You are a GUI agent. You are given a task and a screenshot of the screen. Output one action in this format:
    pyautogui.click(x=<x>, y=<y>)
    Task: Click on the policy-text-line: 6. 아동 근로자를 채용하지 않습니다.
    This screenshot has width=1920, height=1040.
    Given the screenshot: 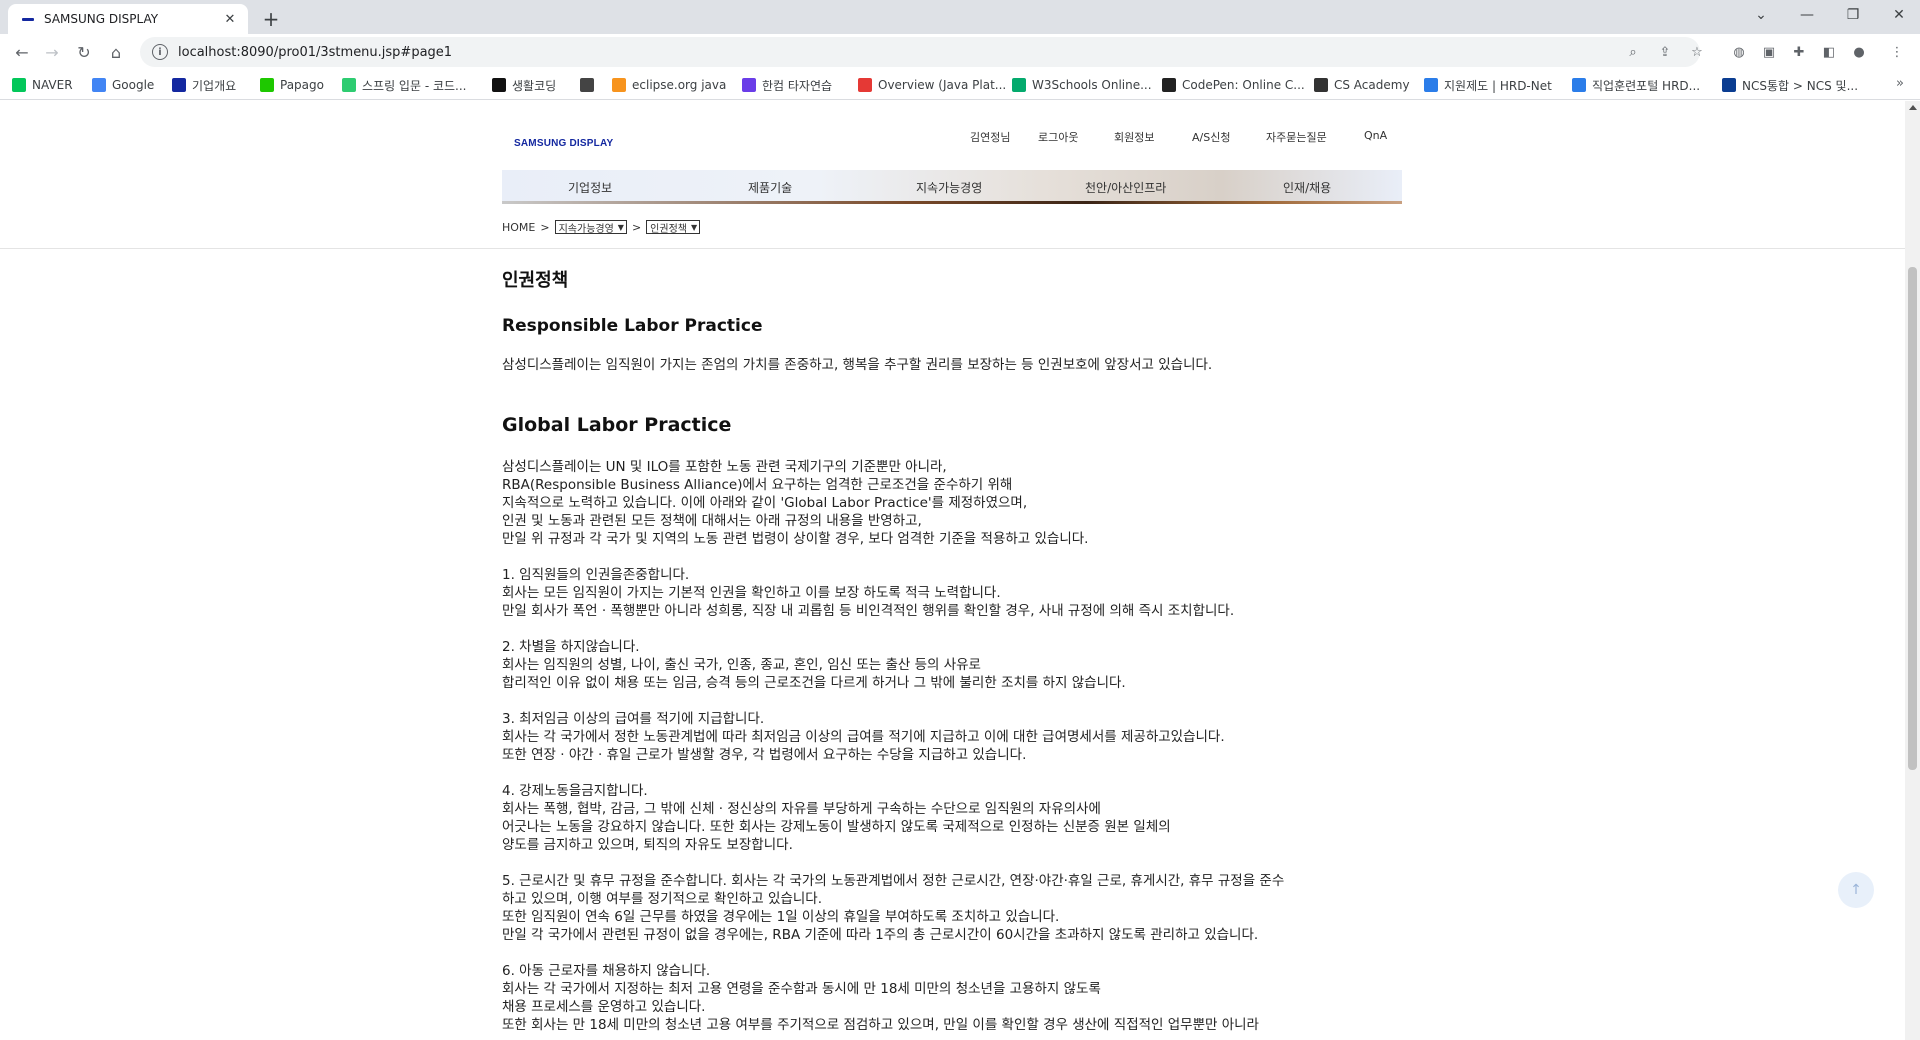 What is the action you would take?
    pyautogui.click(x=606, y=971)
    